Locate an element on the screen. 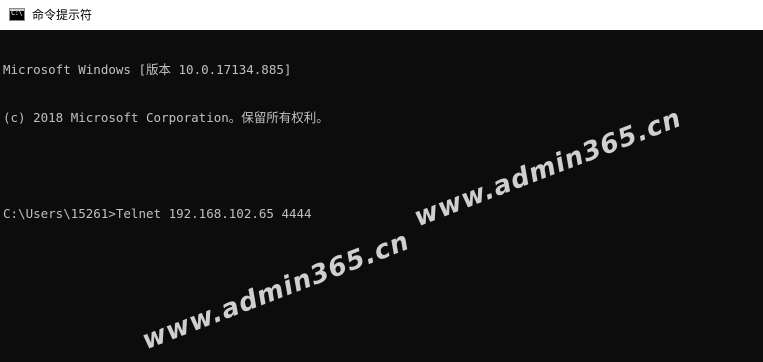 The image size is (763, 362). icon-prompt-text: C:\ is located at coordinates (17, 13).